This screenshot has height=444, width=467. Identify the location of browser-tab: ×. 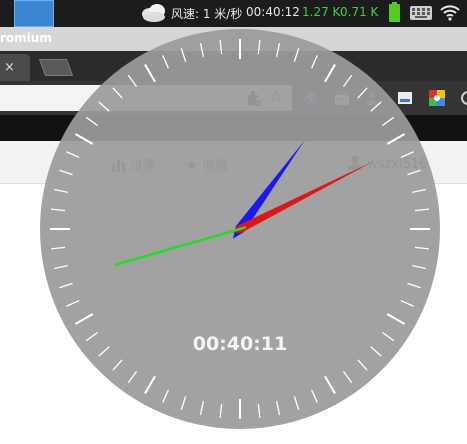
(15, 67).